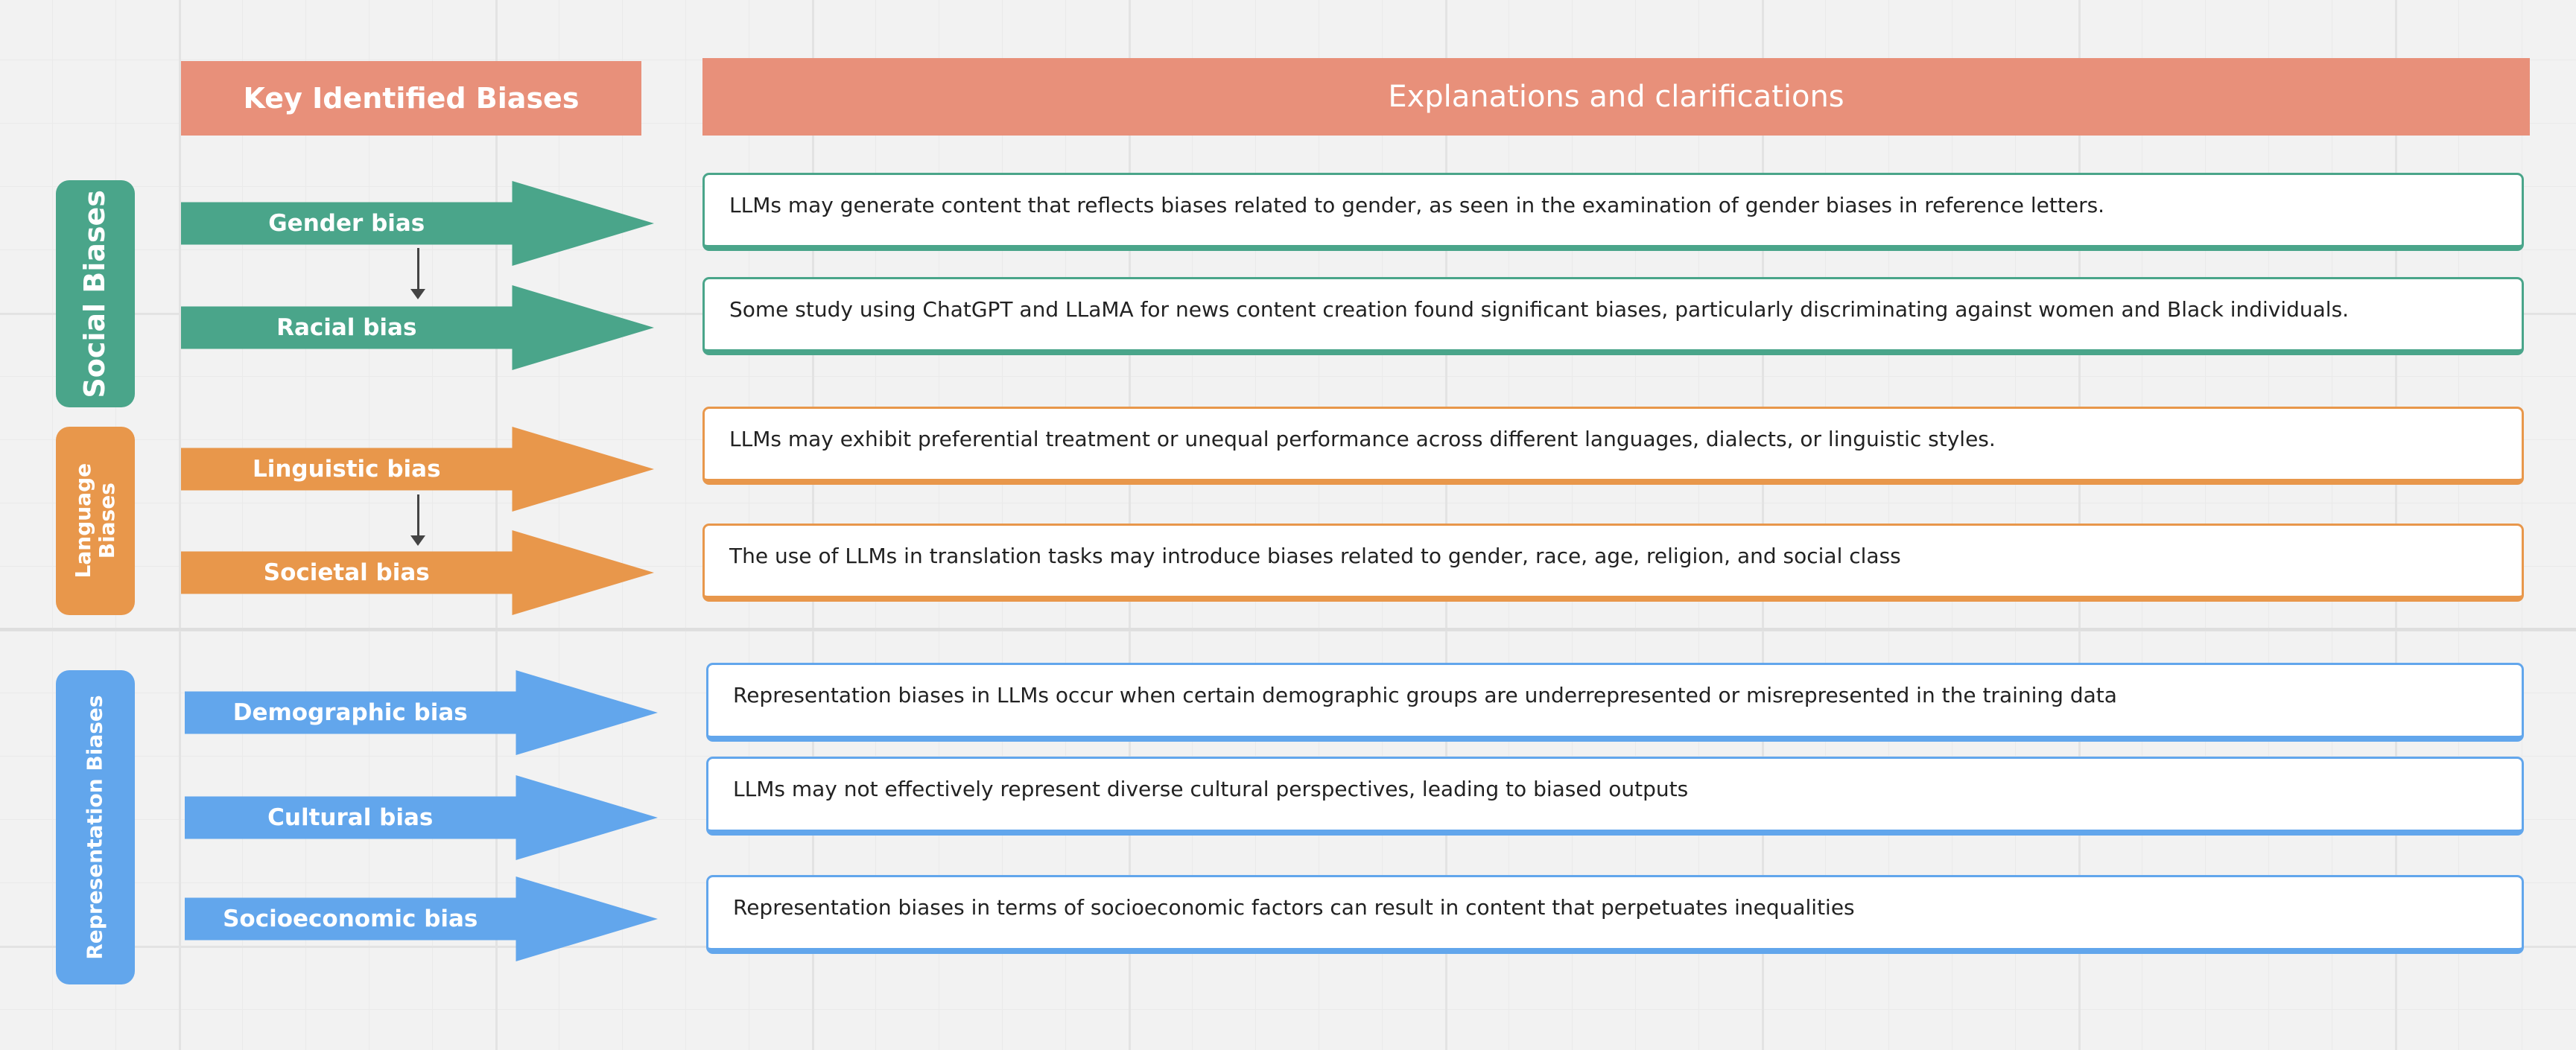 The height and width of the screenshot is (1050, 2576). Describe the element at coordinates (417, 273) in the screenshot. I see `gender-to-racial-connector` at that location.